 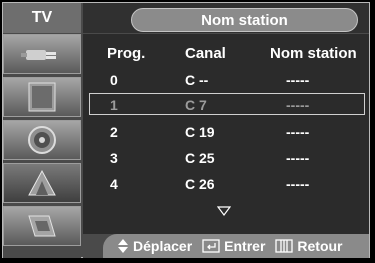 I want to click on sidebar-item-sound, so click(x=42, y=140).